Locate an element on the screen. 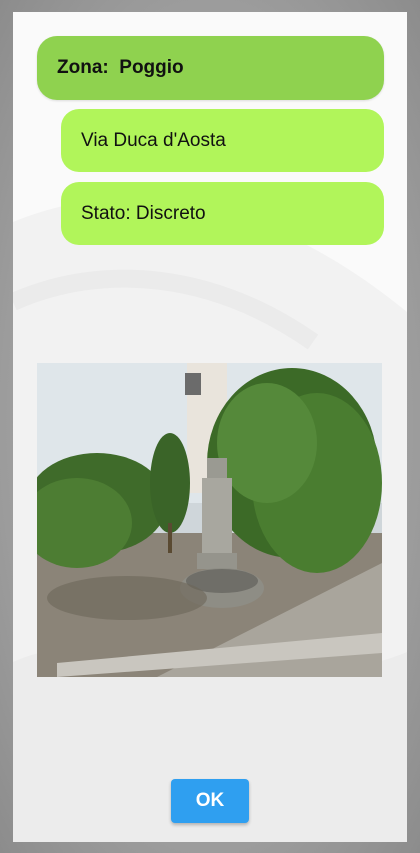 This screenshot has width=420, height=853. status-pill: Stato: Discreto is located at coordinates (222, 213).